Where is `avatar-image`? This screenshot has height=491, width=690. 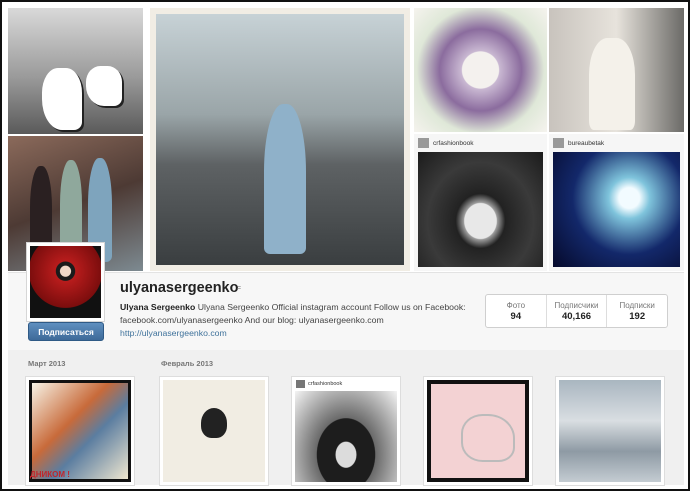
avatar-image is located at coordinates (65, 282).